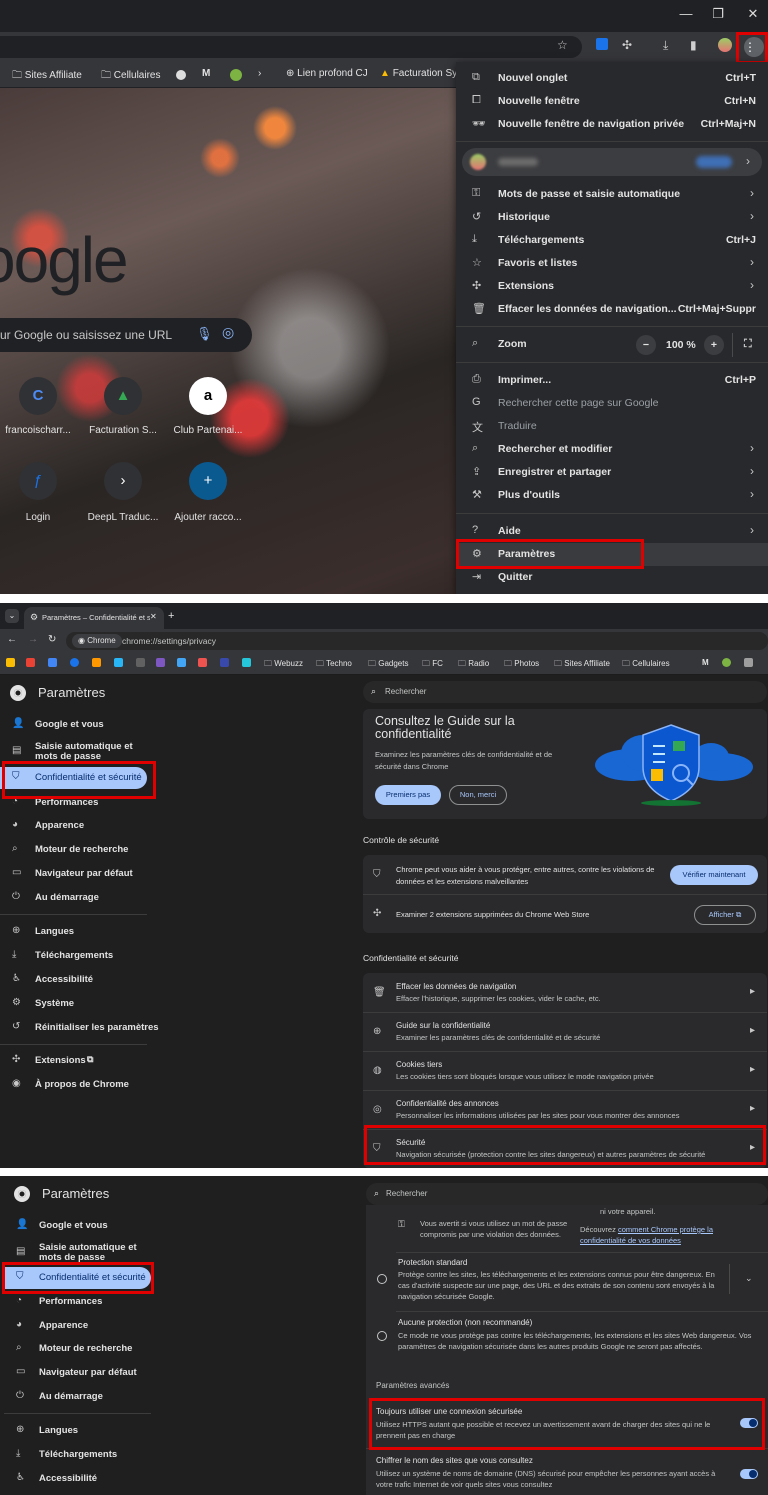  Describe the element at coordinates (753, 16) in the screenshot. I see `close-button: ✕` at that location.